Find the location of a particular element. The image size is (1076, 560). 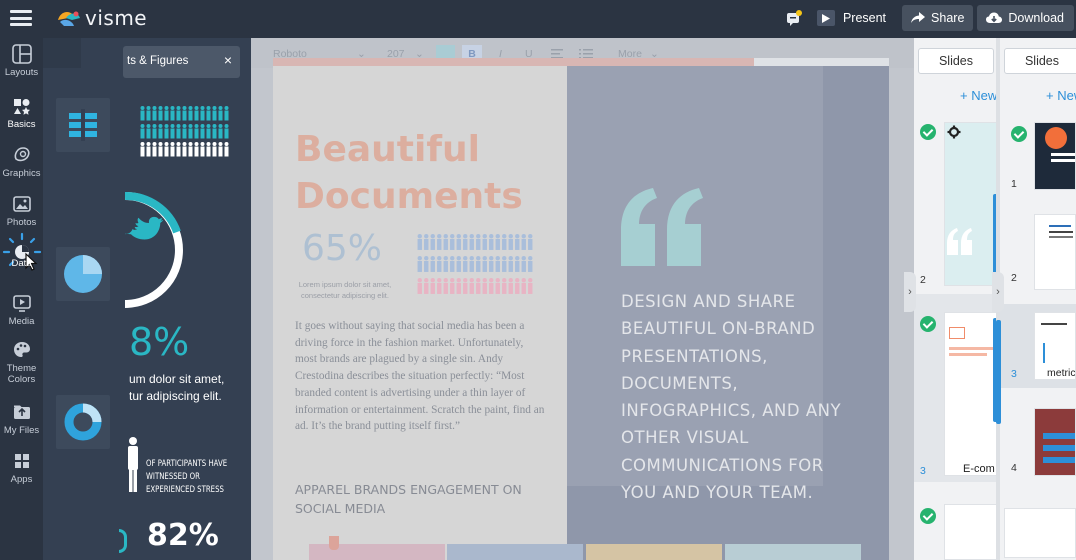

figure-thumbnail-bars is located at coordinates (83, 125).